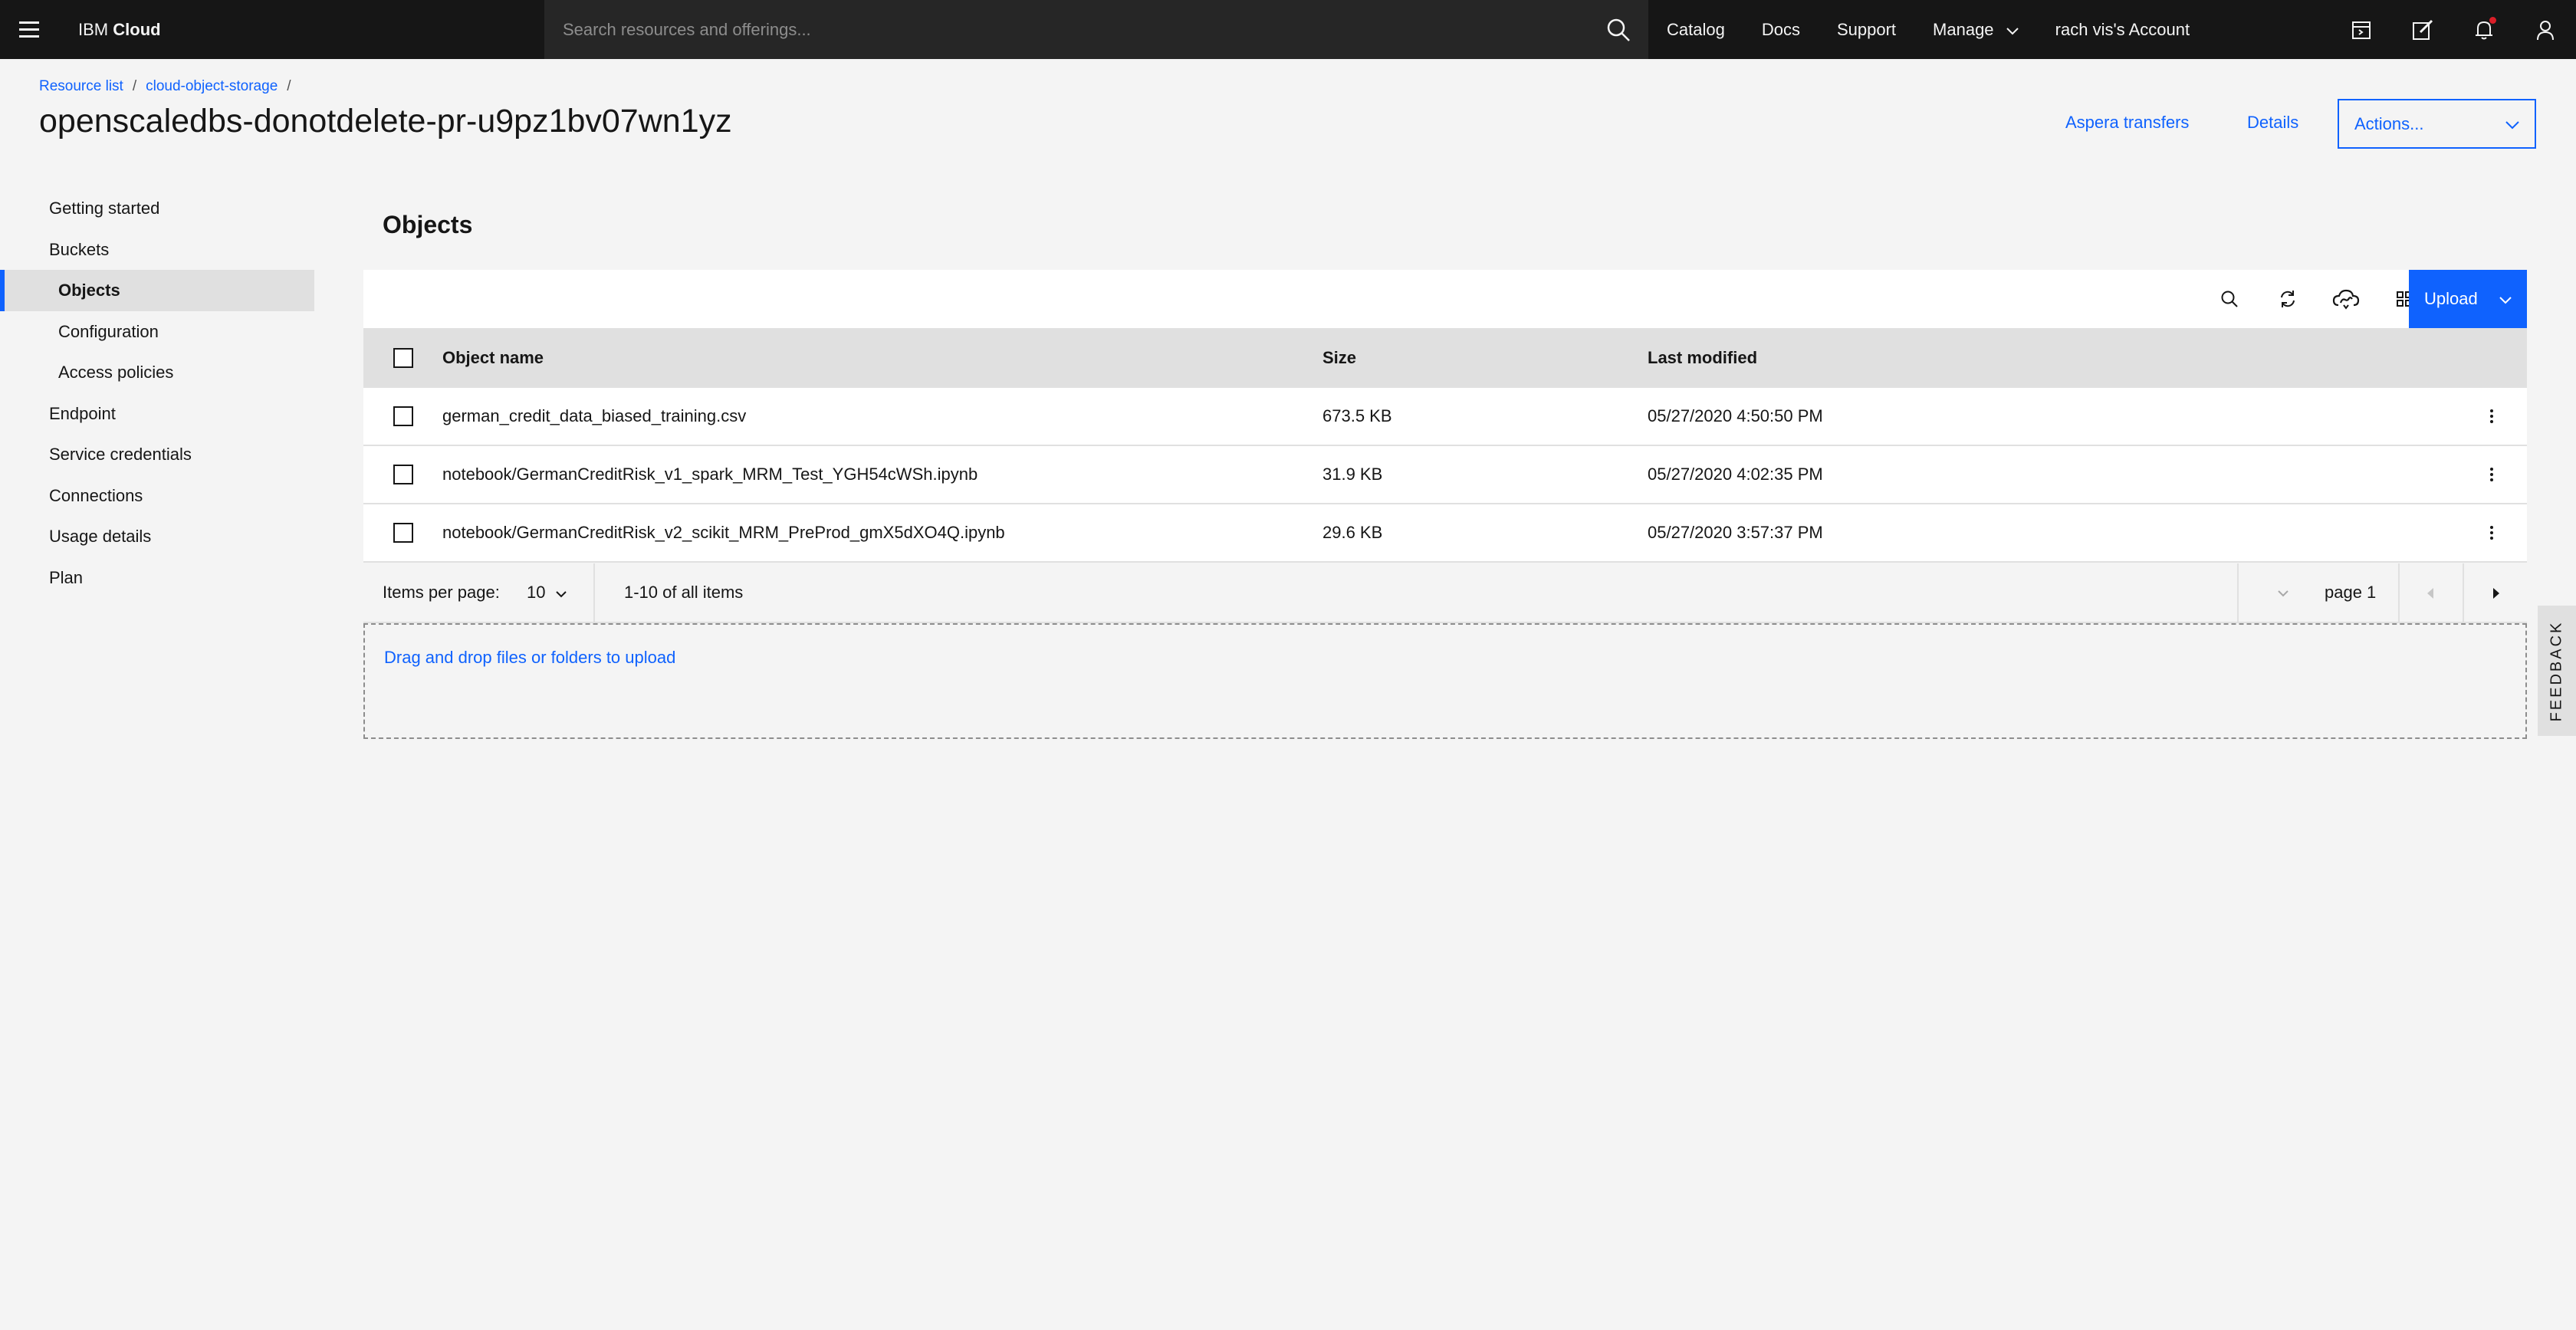  Describe the element at coordinates (1963, 29) in the screenshot. I see `nav-manage-label: Manage` at that location.